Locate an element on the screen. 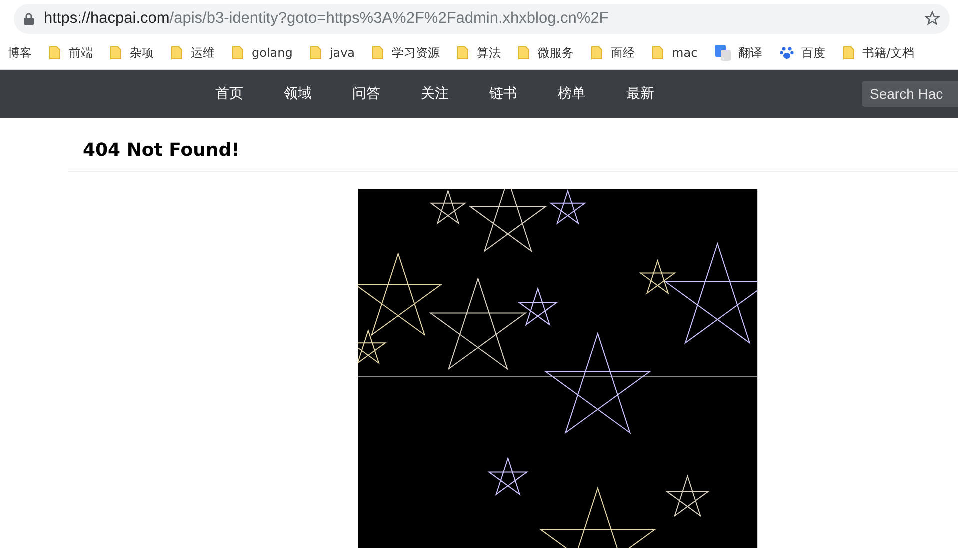 This screenshot has height=548, width=958. bookmark-item: 博客 is located at coordinates (24, 53).